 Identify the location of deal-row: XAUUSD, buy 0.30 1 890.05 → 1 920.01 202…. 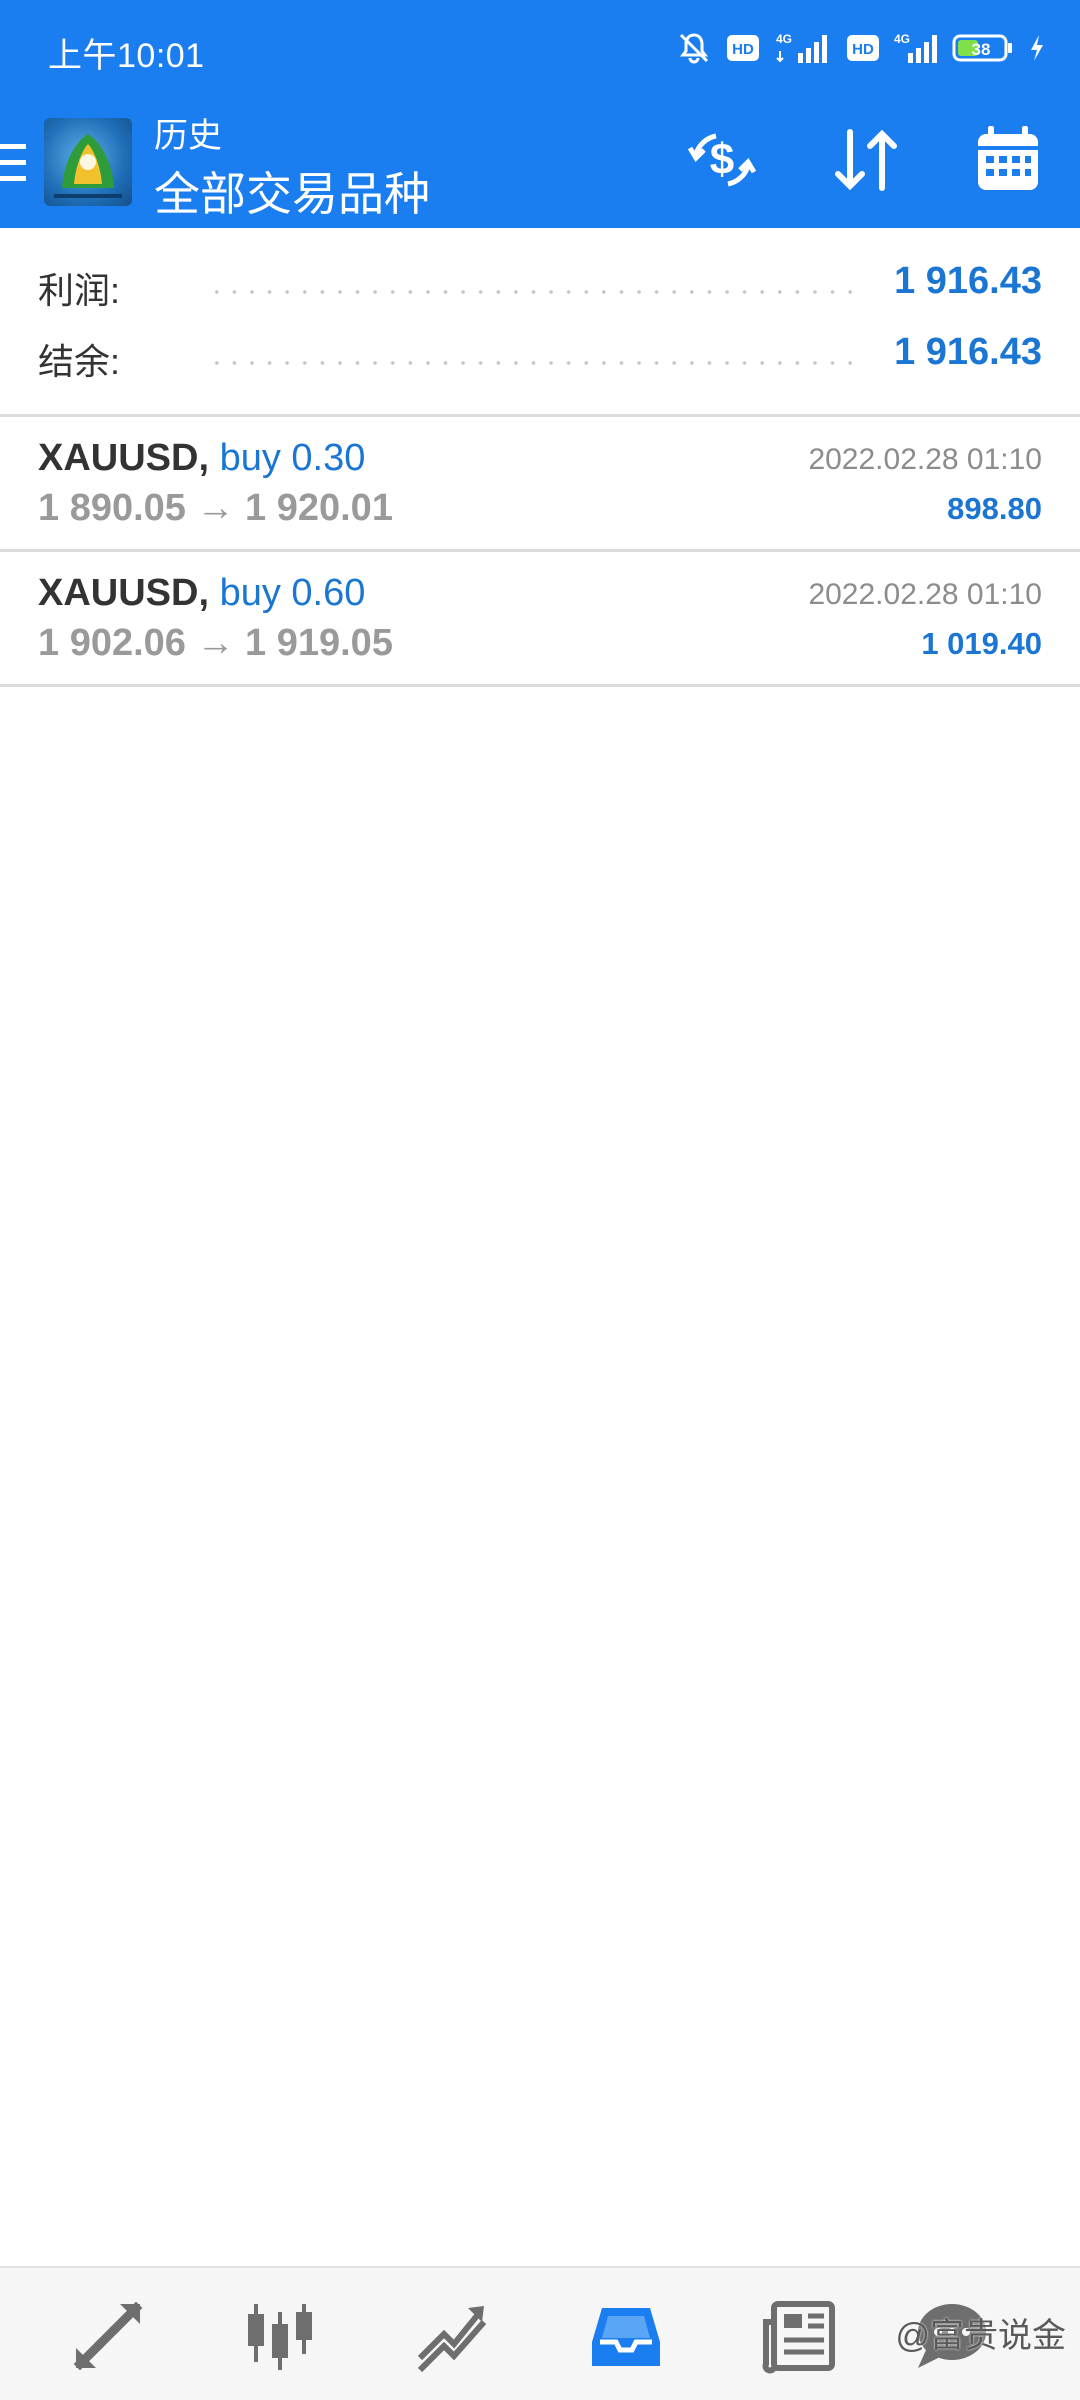
(540, 484).